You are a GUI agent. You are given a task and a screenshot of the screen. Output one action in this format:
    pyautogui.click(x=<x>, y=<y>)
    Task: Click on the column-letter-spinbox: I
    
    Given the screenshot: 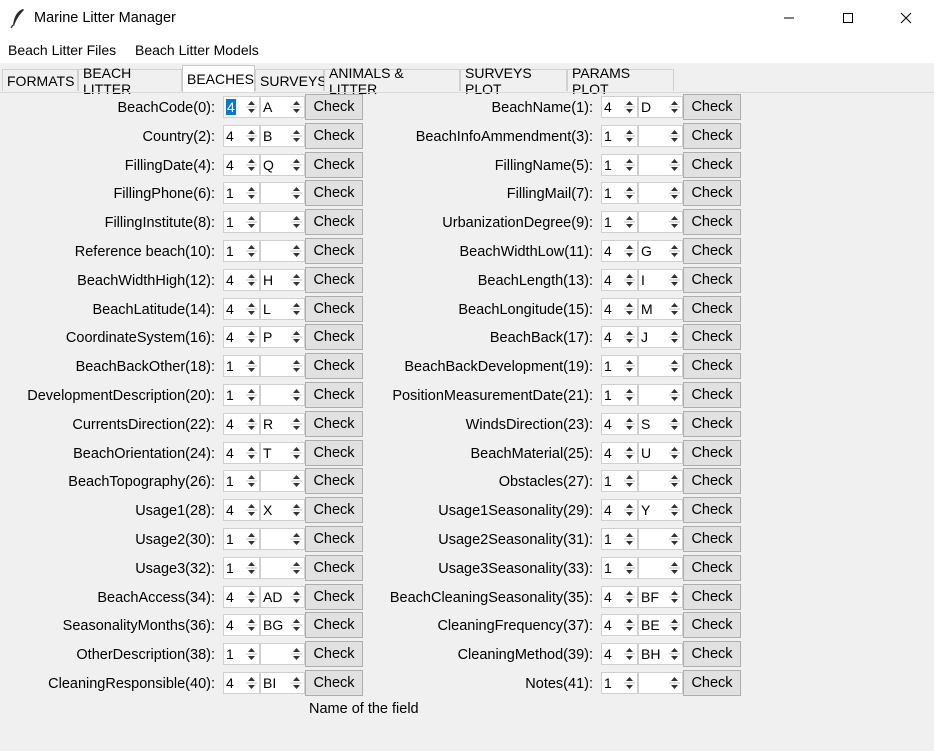 What is the action you would take?
    pyautogui.click(x=660, y=279)
    